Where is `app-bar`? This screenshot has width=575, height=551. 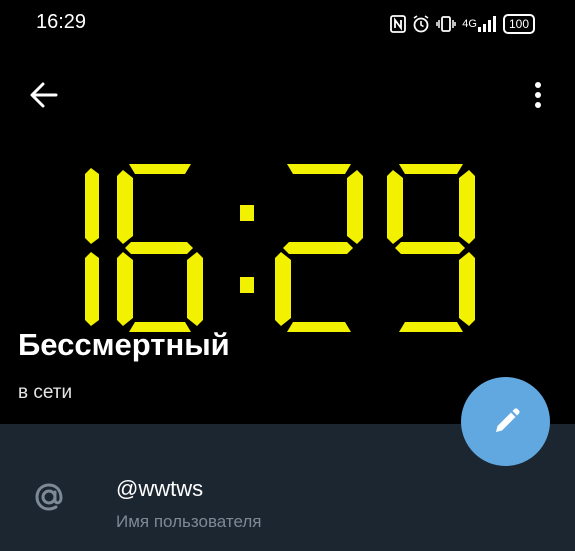 app-bar is located at coordinates (287, 94).